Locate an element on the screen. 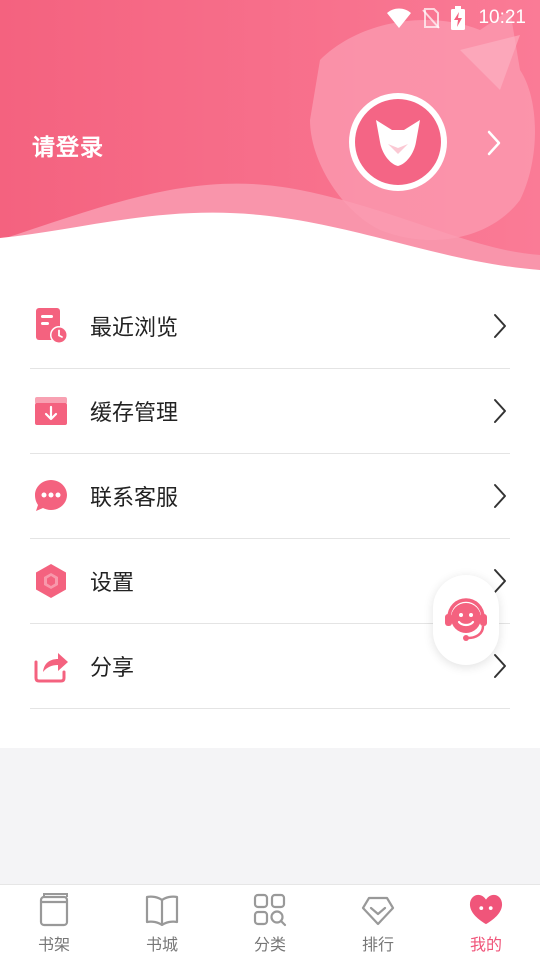 The height and width of the screenshot is (960, 540). settings-hexagon-icon is located at coordinates (51, 581).